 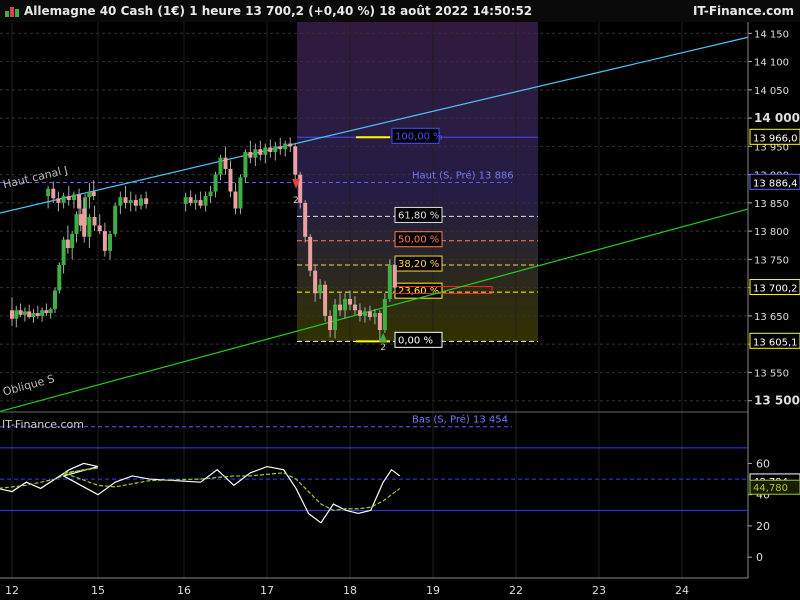 I want to click on legend-item: Plus Bas (S, Pré), so click(x=438, y=30).